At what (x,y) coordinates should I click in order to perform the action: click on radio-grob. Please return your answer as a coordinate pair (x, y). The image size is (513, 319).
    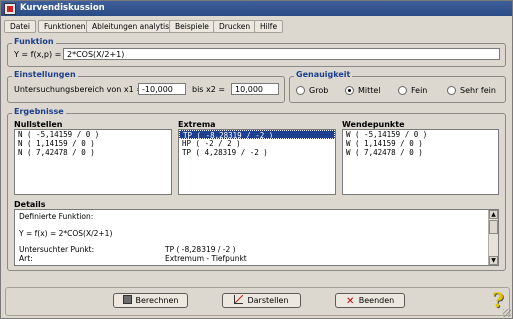
    Looking at the image, I should click on (300, 90).